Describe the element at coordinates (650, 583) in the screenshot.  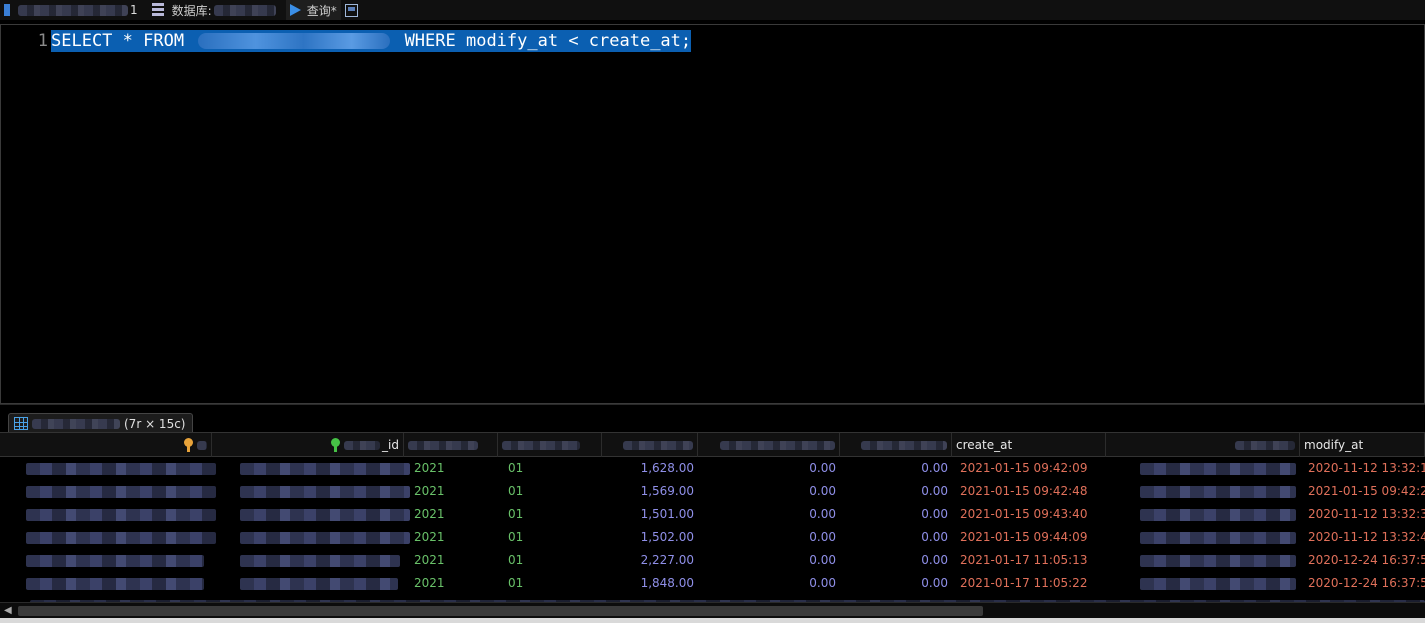
I see `amount-cell: 1,848.00` at that location.